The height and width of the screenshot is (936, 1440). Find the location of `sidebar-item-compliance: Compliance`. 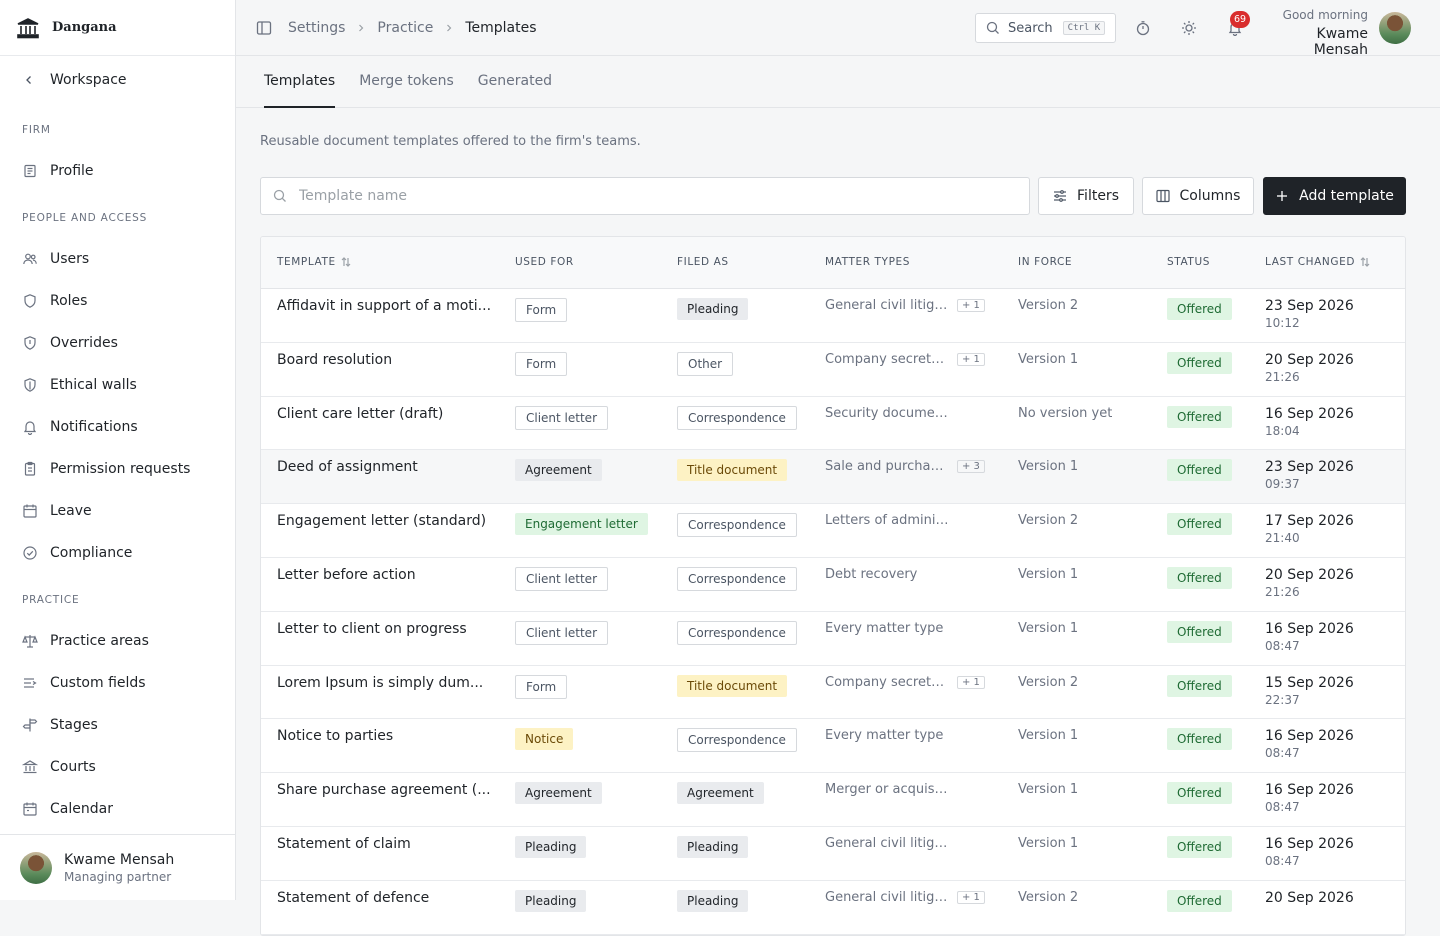

sidebar-item-compliance: Compliance is located at coordinates (117, 553).